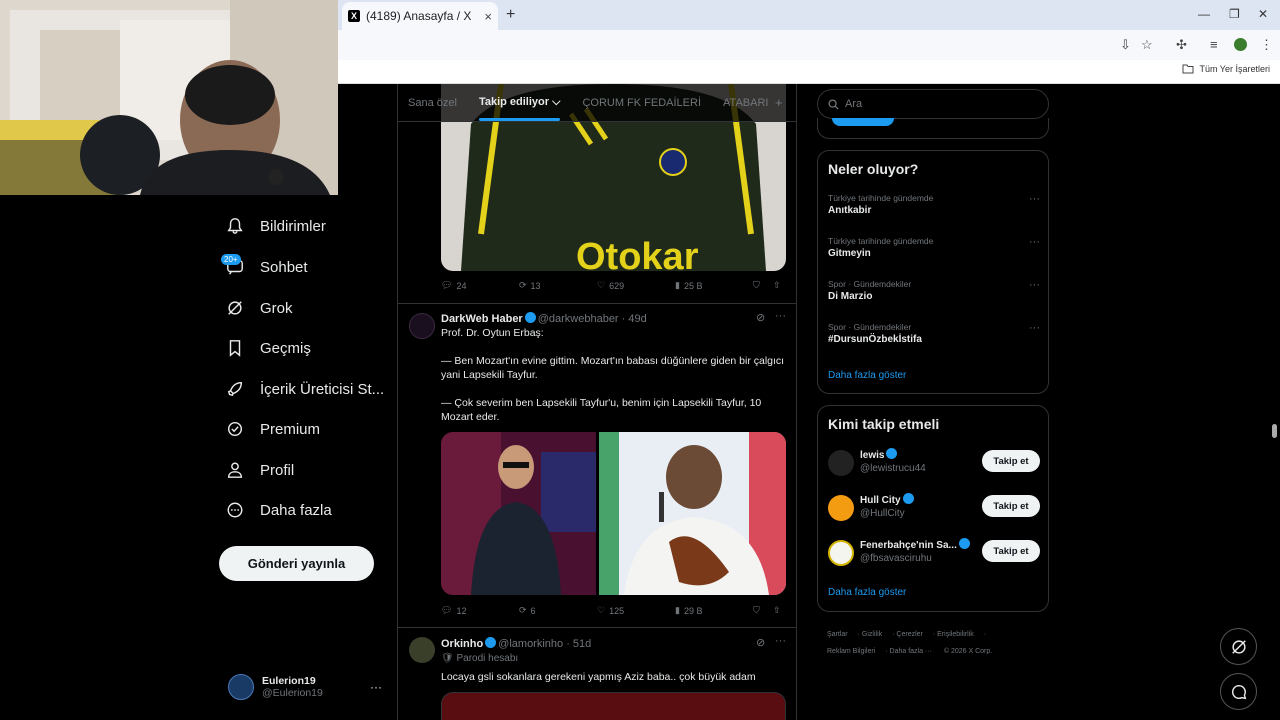 The image size is (1280, 720). I want to click on window-close-icon: ✕, so click(1263, 14).